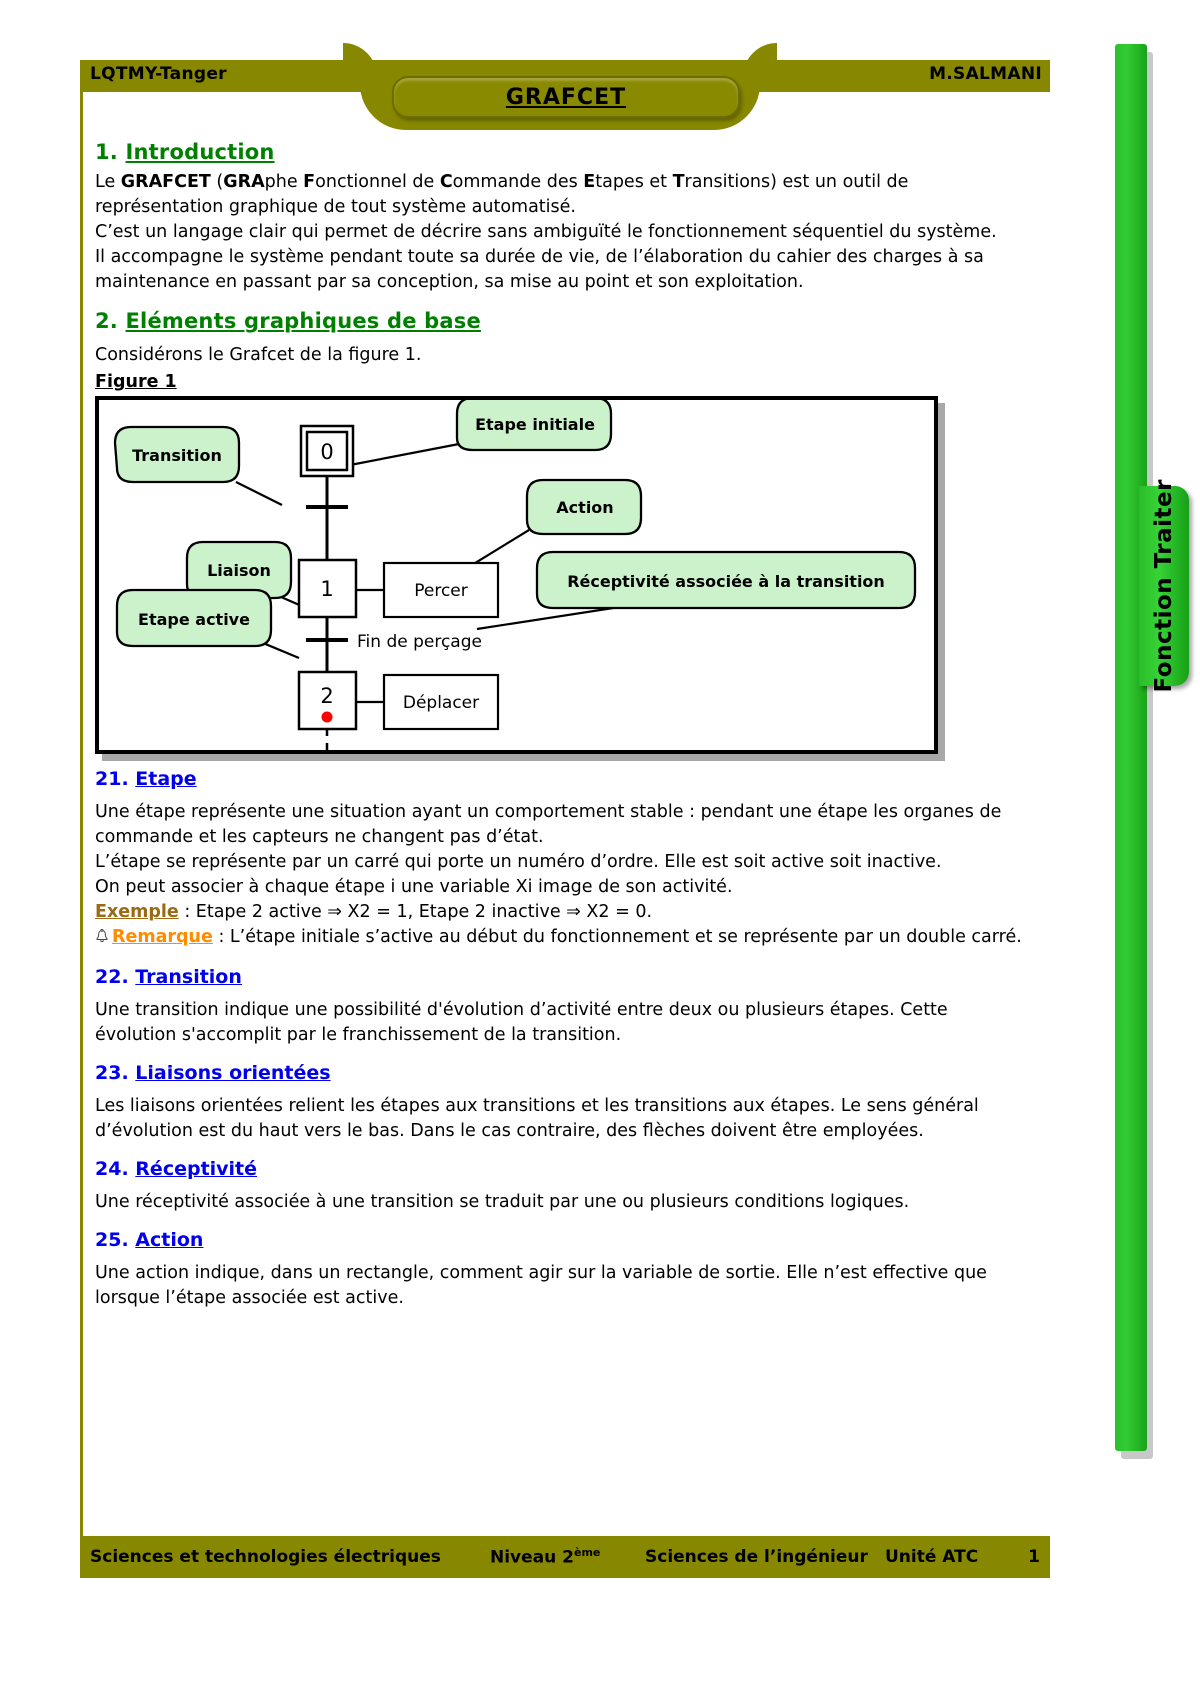  I want to click on receptivity1-label: Fin de perçage, so click(419, 642).